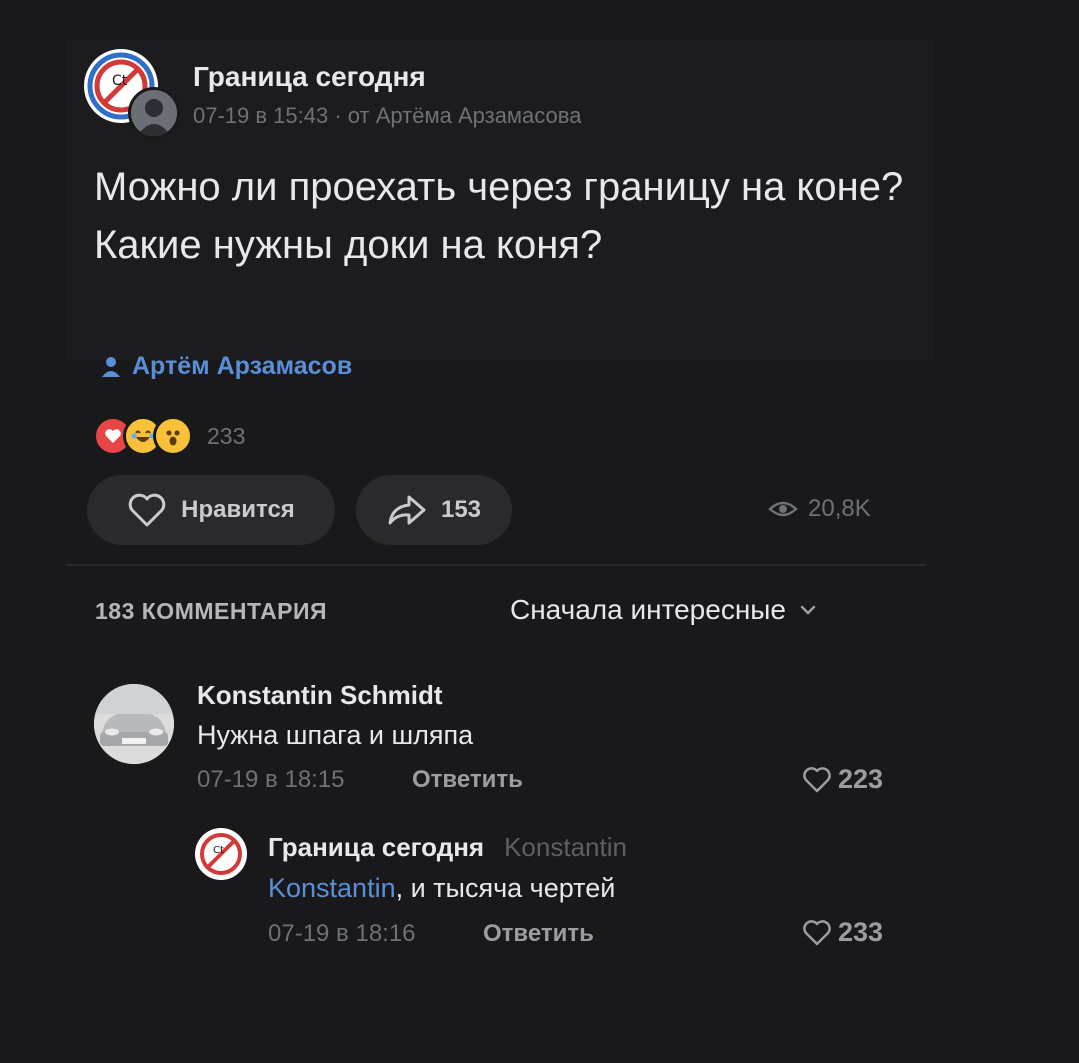 The height and width of the screenshot is (1063, 1079). Describe the element at coordinates (173, 436) in the screenshot. I see `surprised-face-icon` at that location.